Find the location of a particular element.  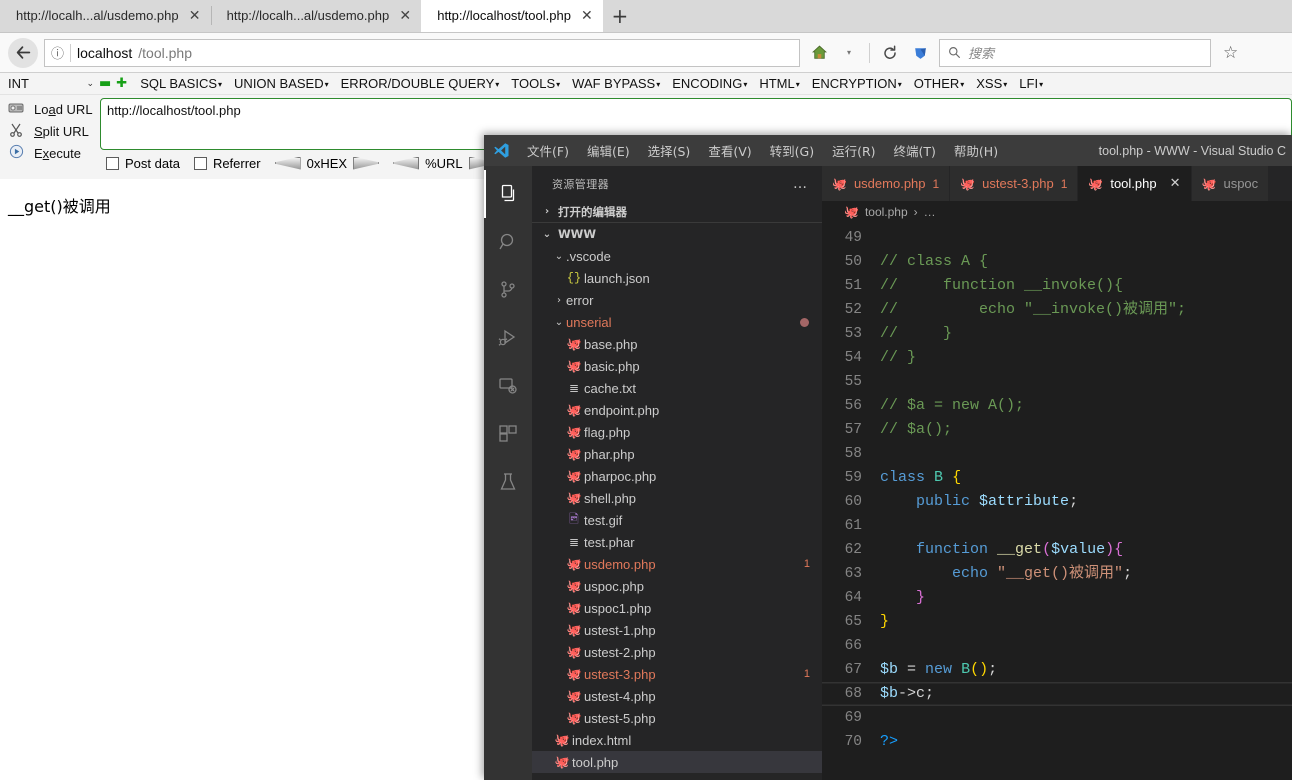

menu-file: 文件(F) is located at coordinates (548, 150).